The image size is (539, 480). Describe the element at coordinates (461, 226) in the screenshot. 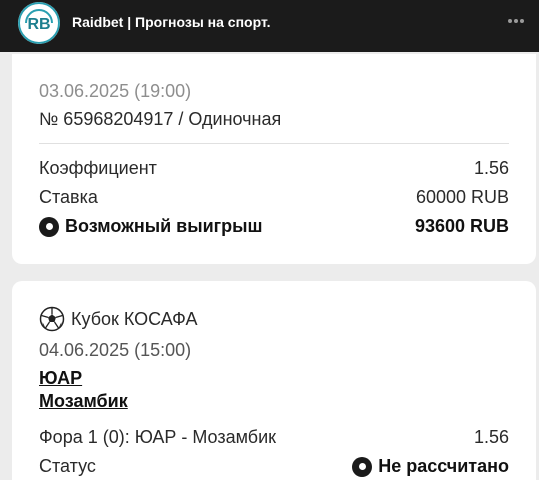

I see `possible-win-value: 93600 RUB` at that location.